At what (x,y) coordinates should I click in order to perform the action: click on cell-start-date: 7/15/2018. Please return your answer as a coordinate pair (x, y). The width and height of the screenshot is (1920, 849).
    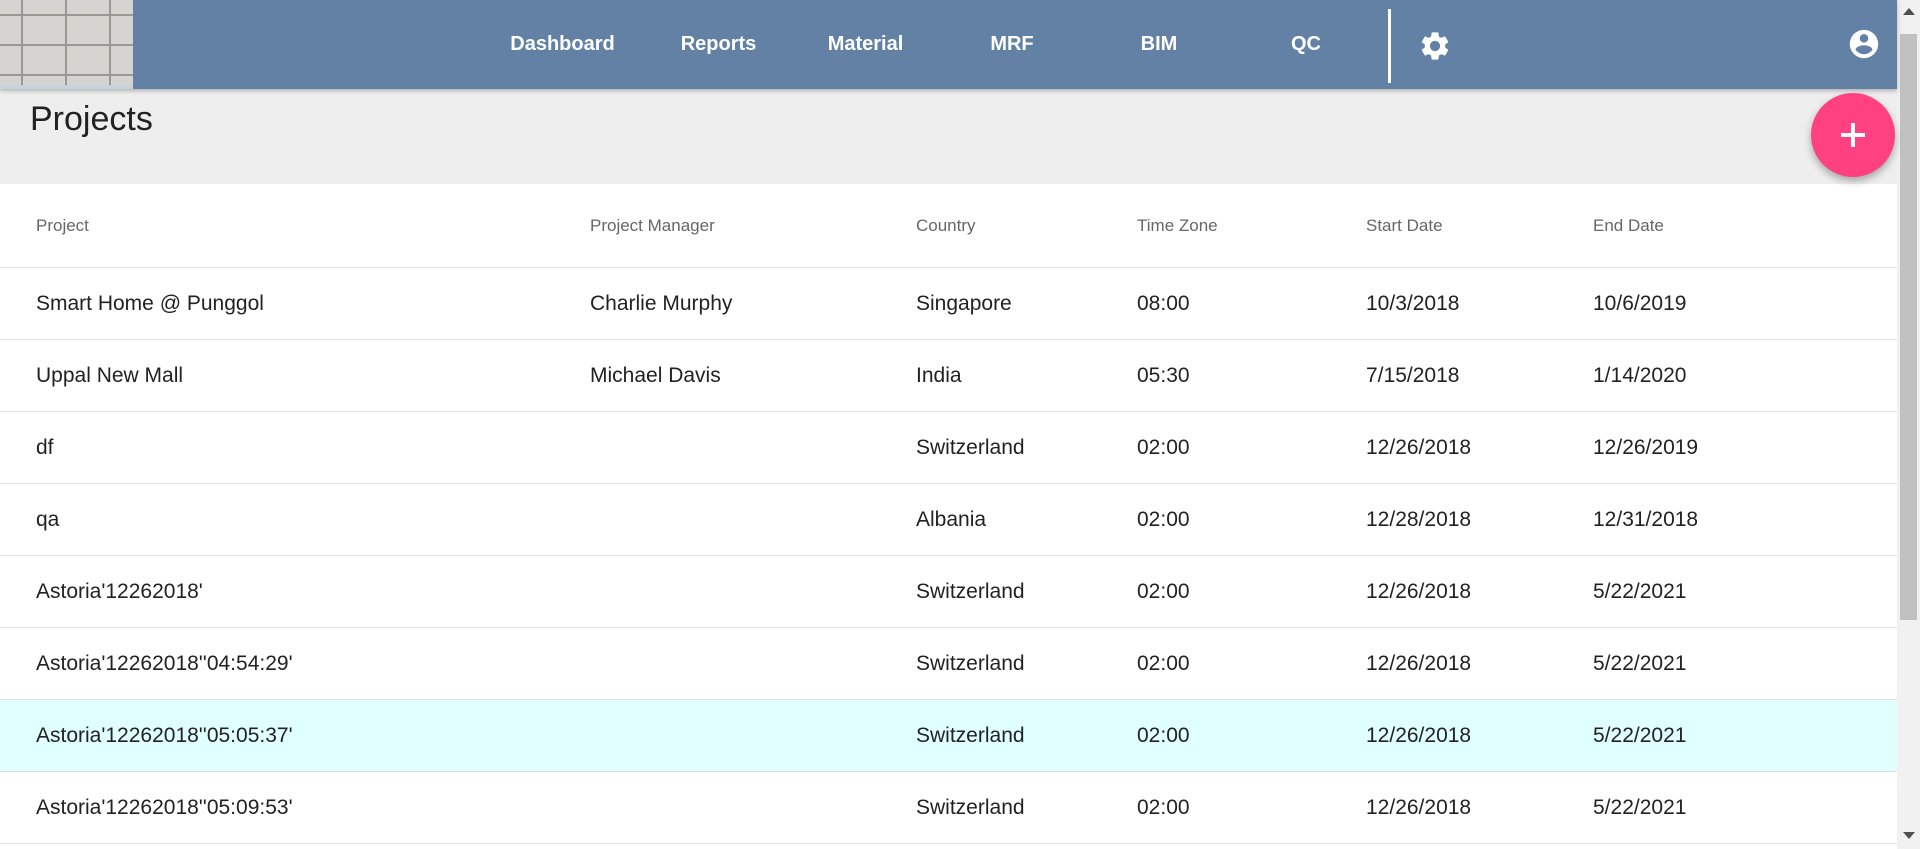
    Looking at the image, I should click on (1413, 375).